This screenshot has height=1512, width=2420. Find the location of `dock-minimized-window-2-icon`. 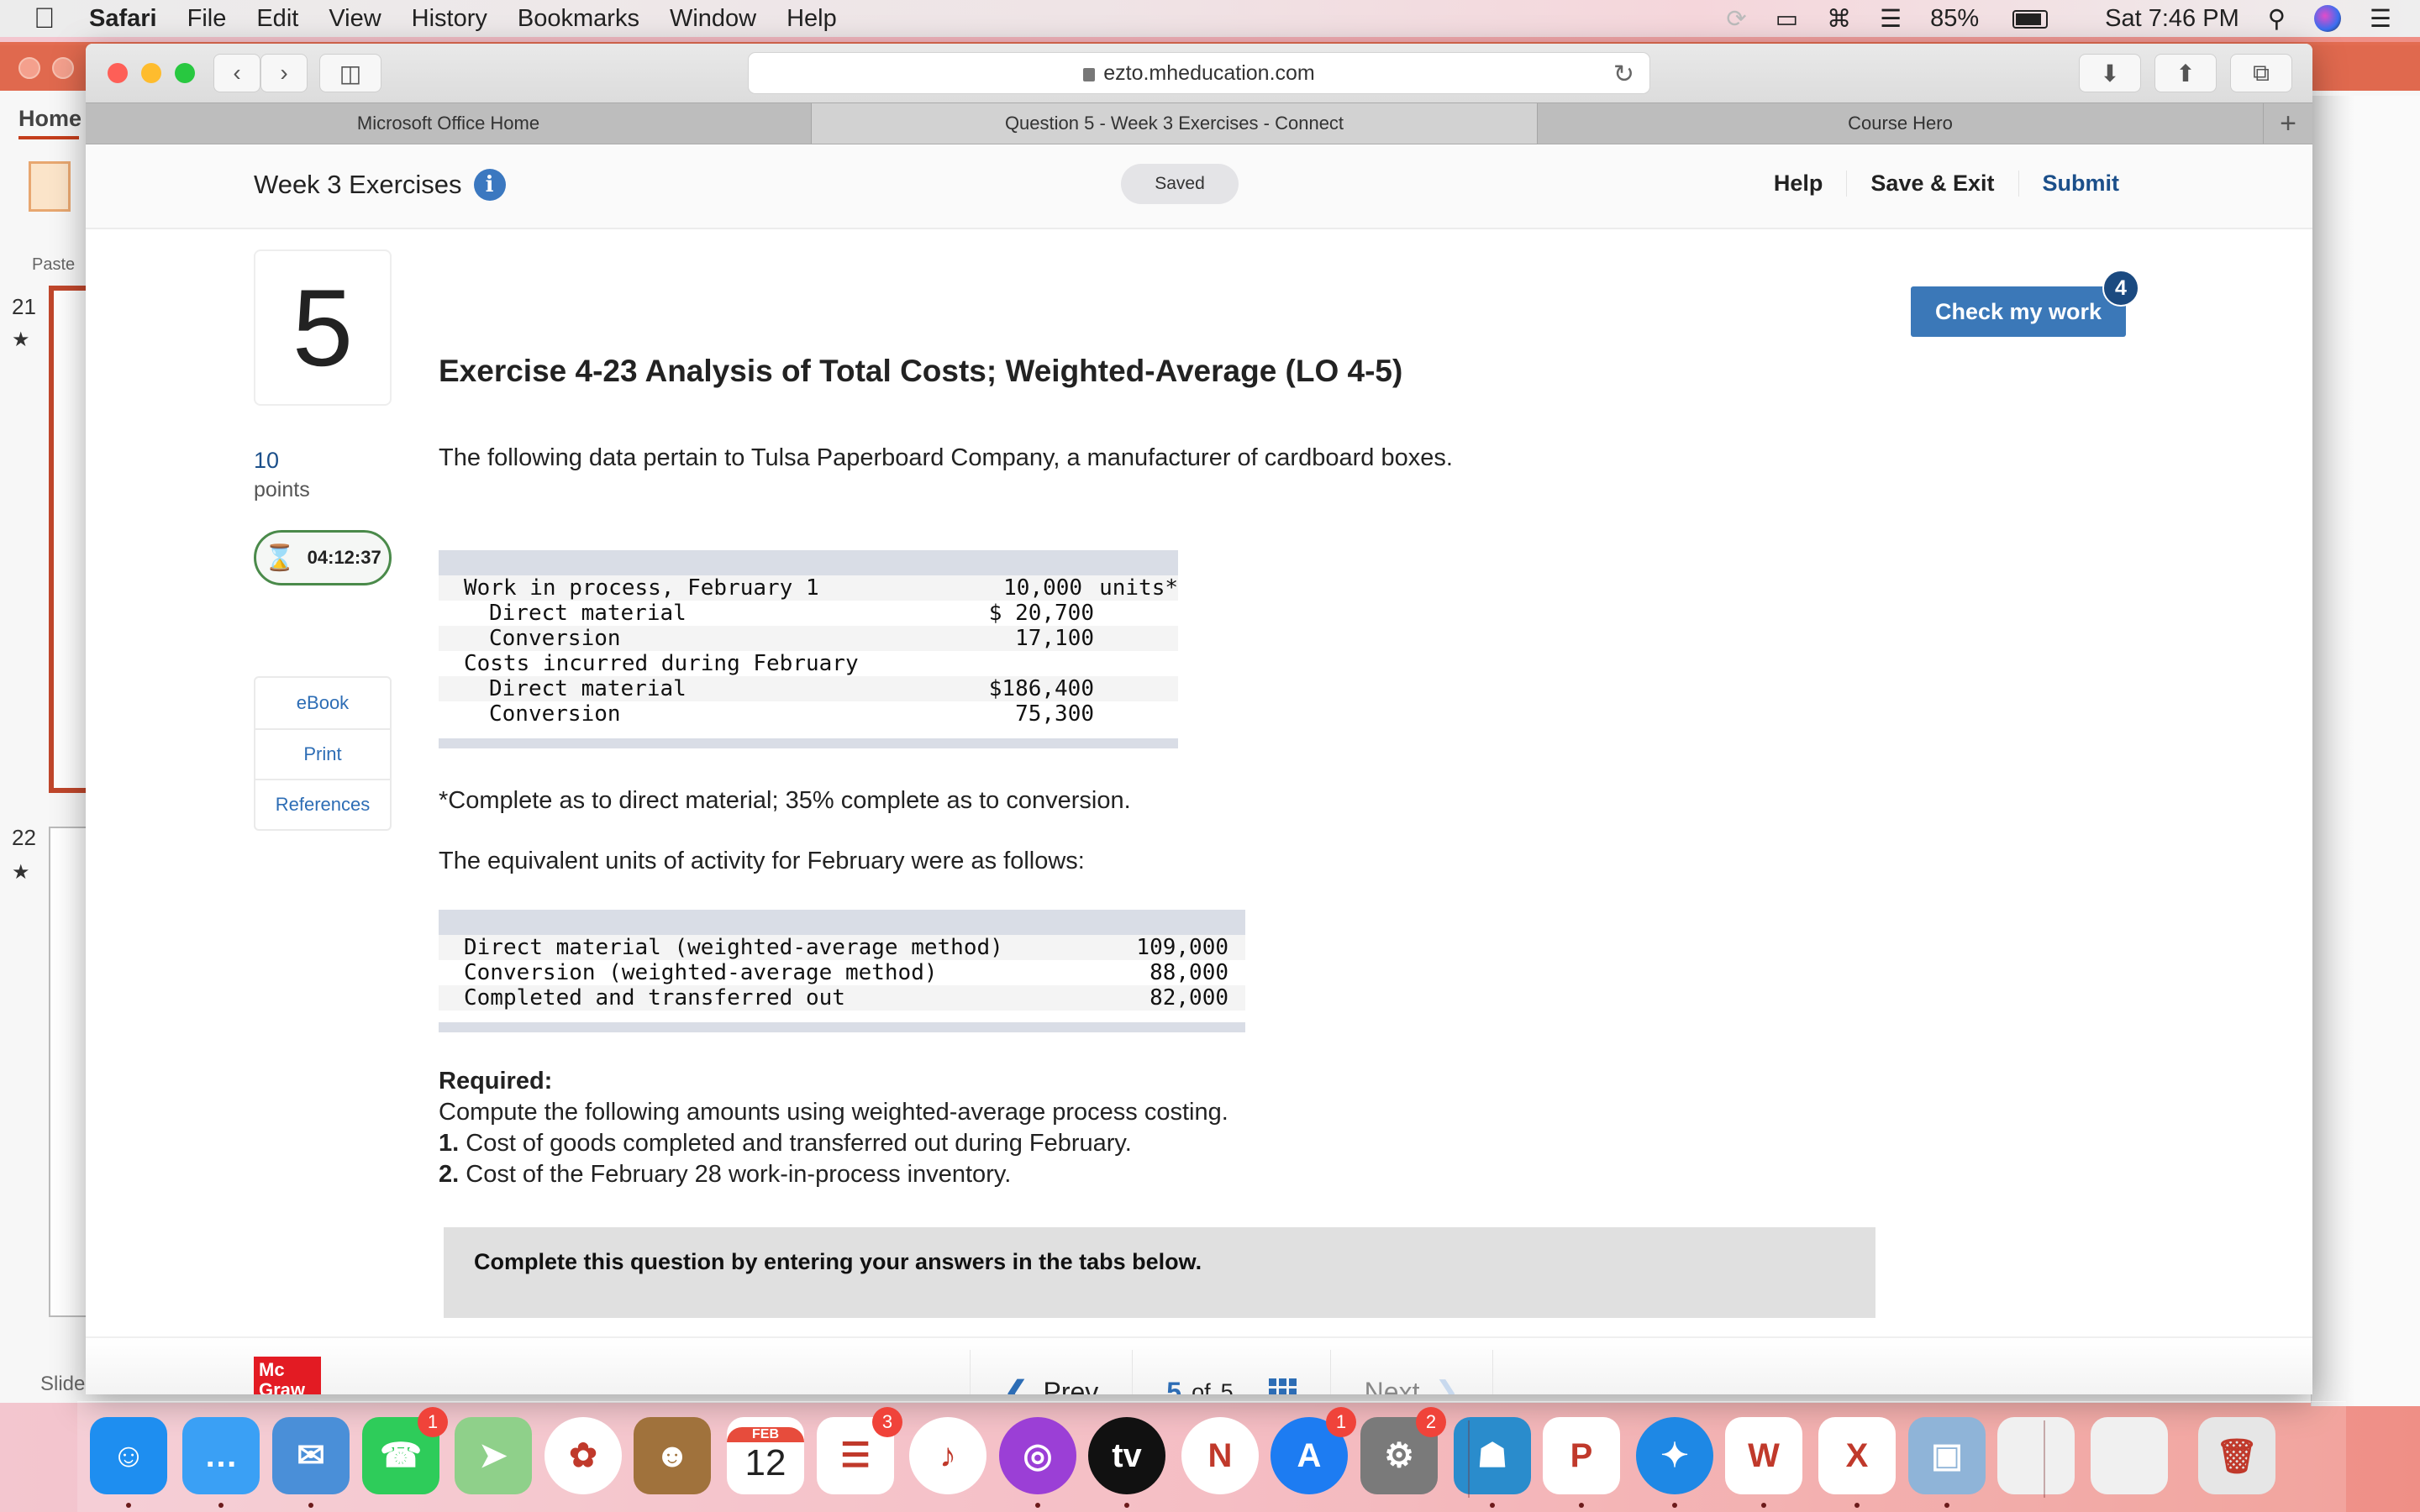

dock-minimized-window-2-icon is located at coordinates (2129, 1455).